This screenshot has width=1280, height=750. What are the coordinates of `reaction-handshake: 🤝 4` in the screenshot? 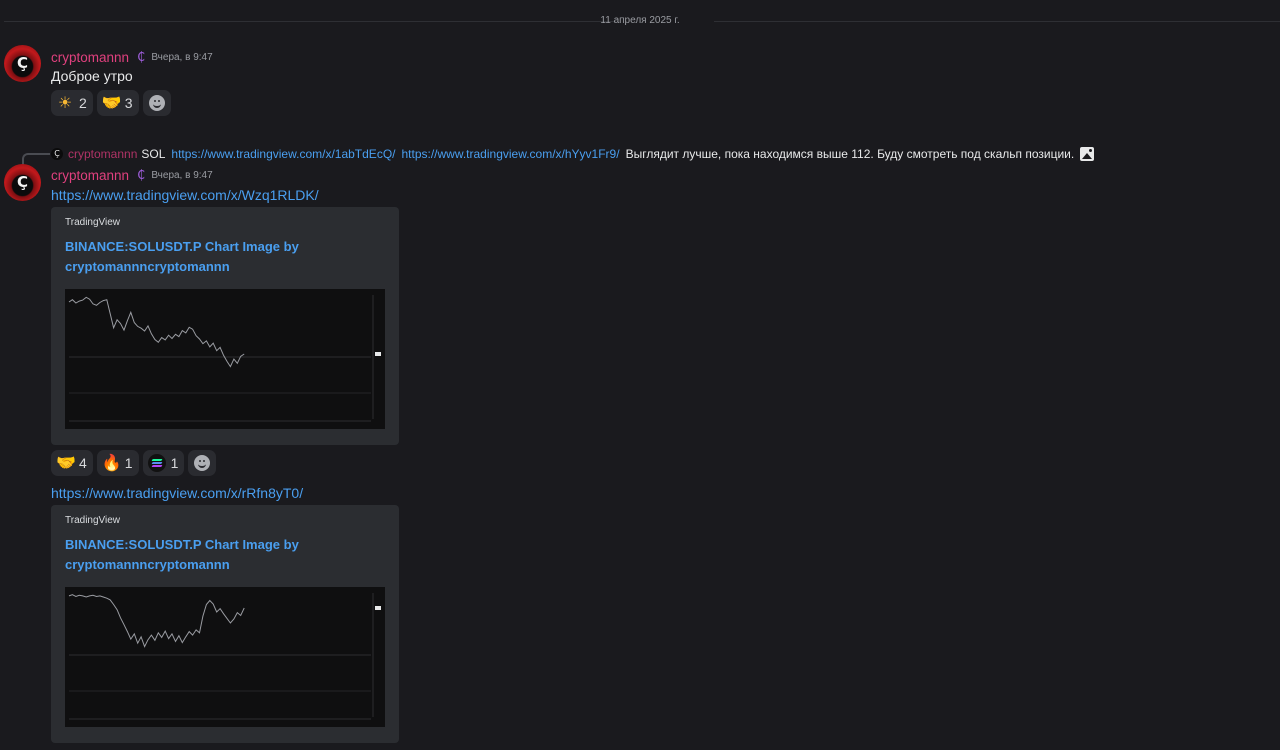 It's located at (72, 463).